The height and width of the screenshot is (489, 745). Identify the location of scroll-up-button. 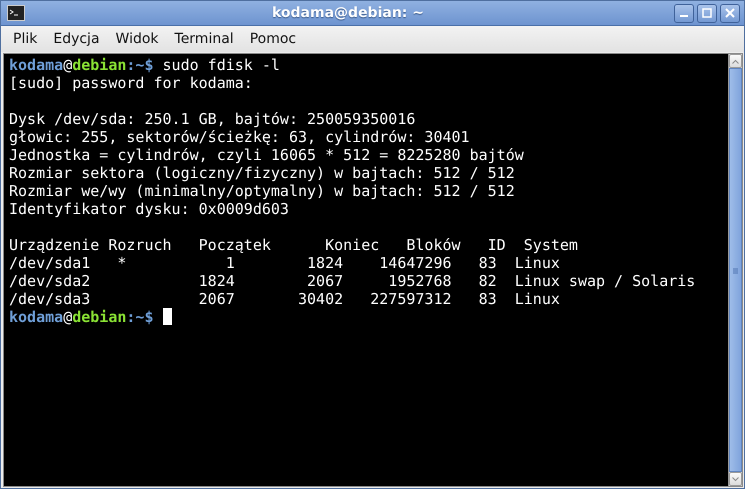
(735, 61).